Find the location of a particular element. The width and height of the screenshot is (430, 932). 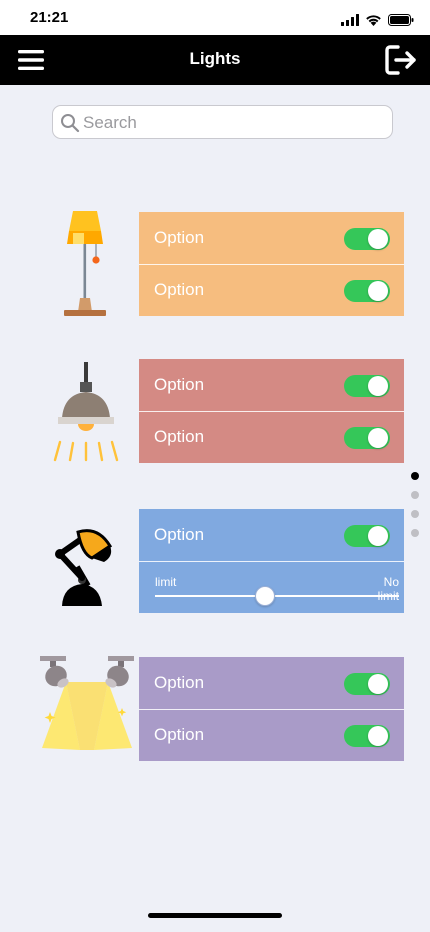

wifi-icon is located at coordinates (373, 20).